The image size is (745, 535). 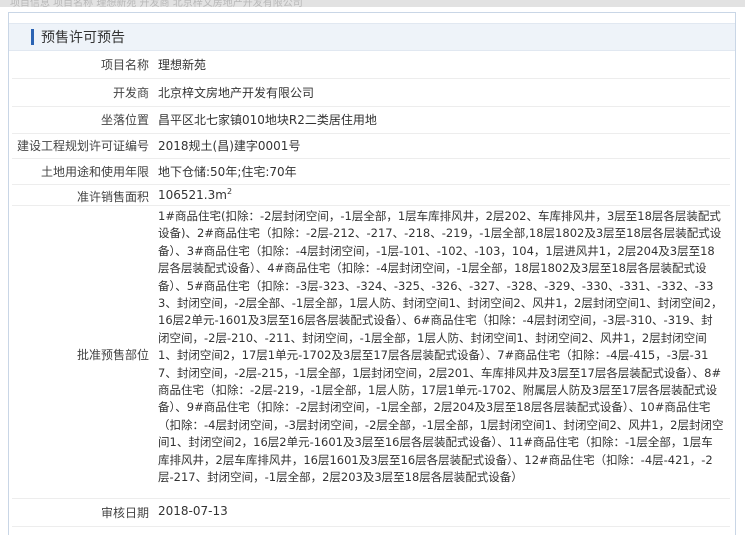 What do you see at coordinates (82, 146) in the screenshot?
I see `permit-number-label: 建设工程规划许可证编号` at bounding box center [82, 146].